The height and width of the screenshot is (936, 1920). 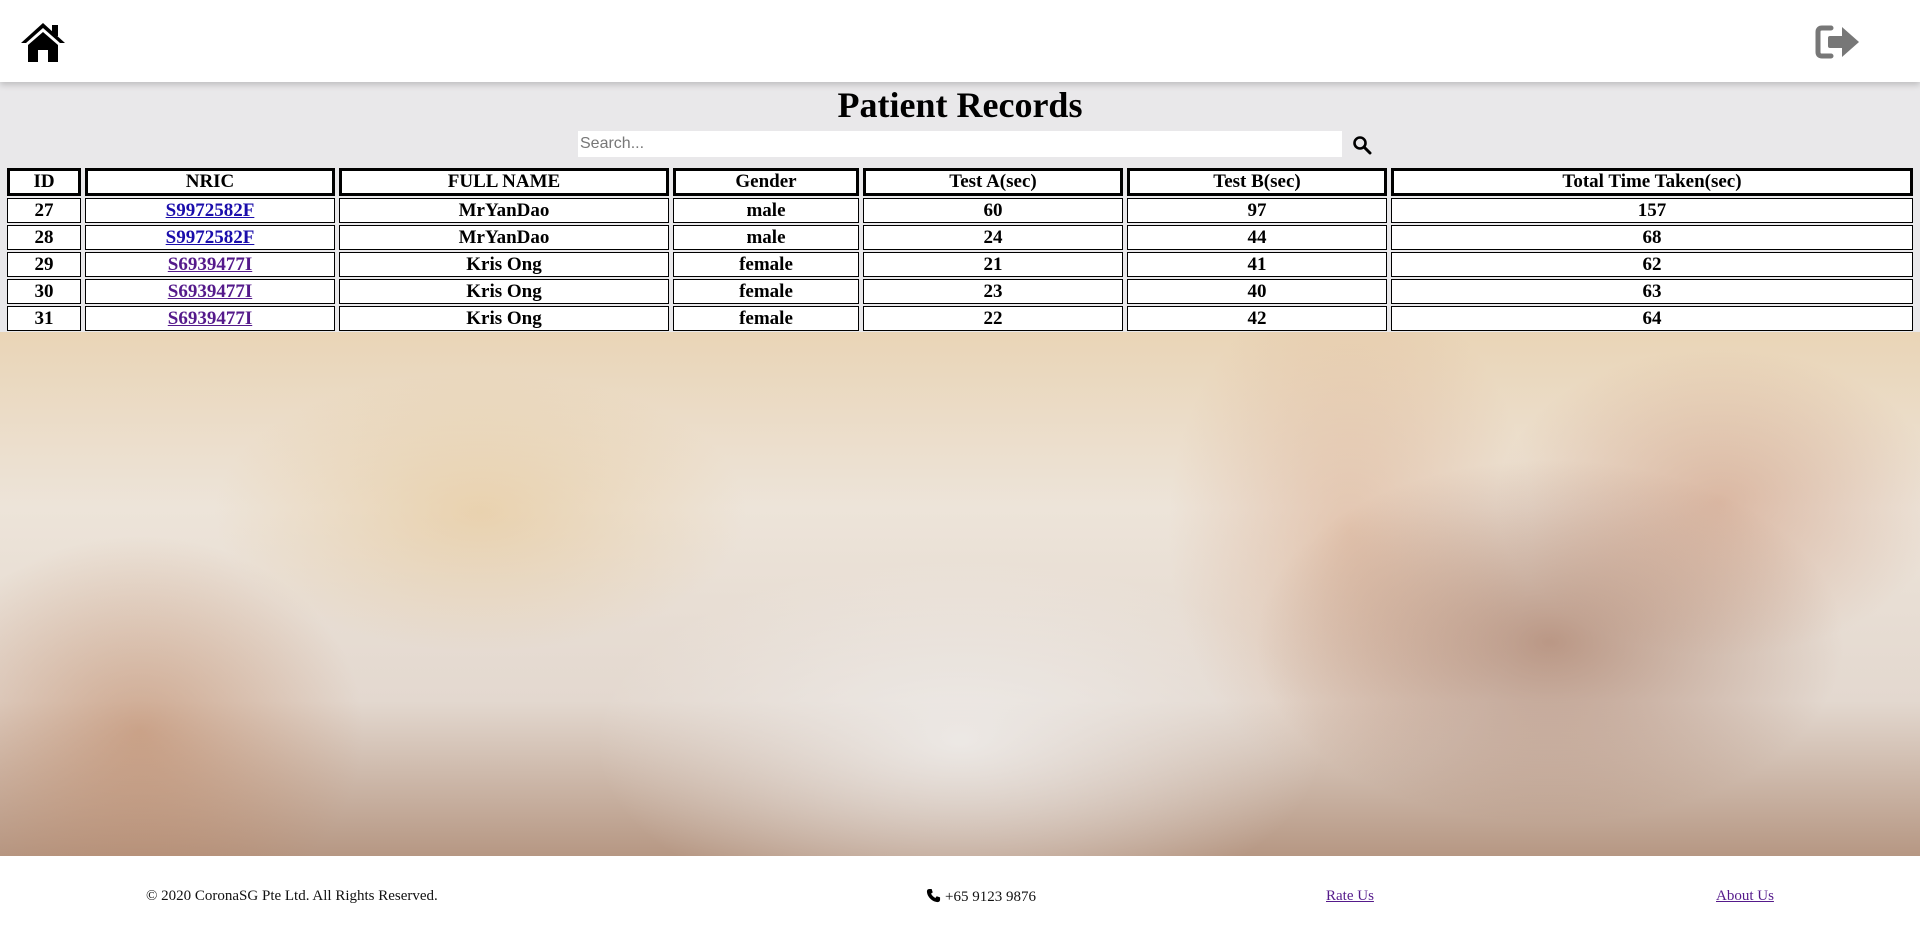 I want to click on rate-us-link: Rate Us, so click(x=1350, y=896).